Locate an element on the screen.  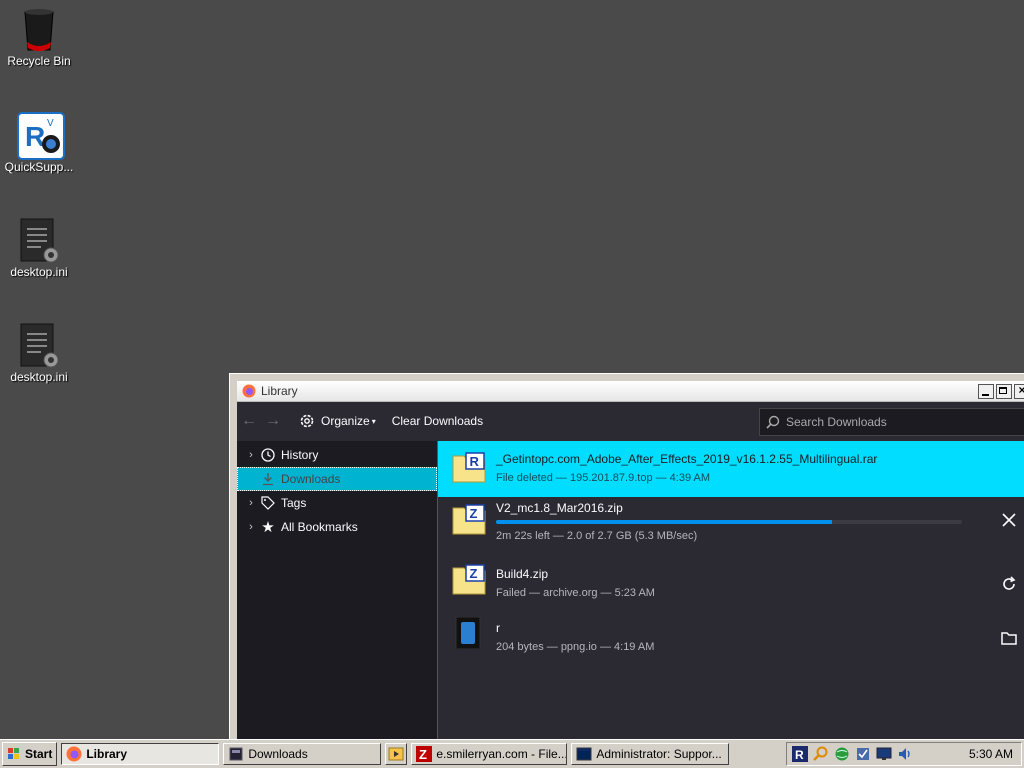
clock-icon is located at coordinates (268, 455).